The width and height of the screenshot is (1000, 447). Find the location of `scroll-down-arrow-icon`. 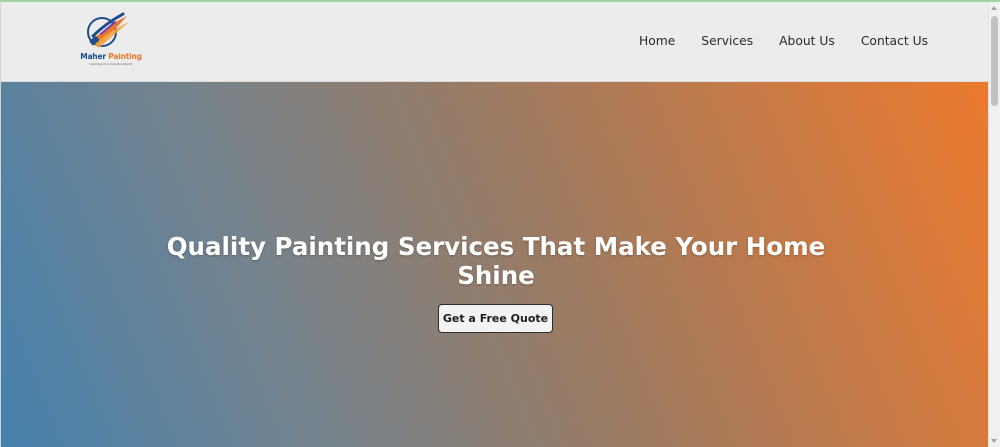

scroll-down-arrow-icon is located at coordinates (994, 441).